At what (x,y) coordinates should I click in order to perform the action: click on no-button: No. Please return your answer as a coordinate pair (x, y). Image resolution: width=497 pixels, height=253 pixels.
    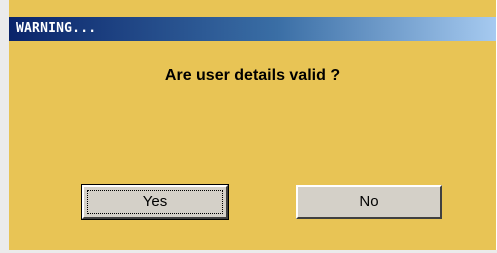
    Looking at the image, I should click on (369, 202).